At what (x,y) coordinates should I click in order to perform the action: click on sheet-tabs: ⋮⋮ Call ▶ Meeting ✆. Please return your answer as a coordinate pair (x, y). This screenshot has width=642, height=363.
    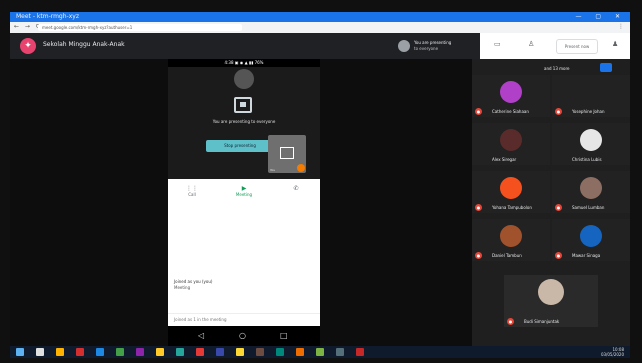
    Looking at the image, I should click on (244, 192).